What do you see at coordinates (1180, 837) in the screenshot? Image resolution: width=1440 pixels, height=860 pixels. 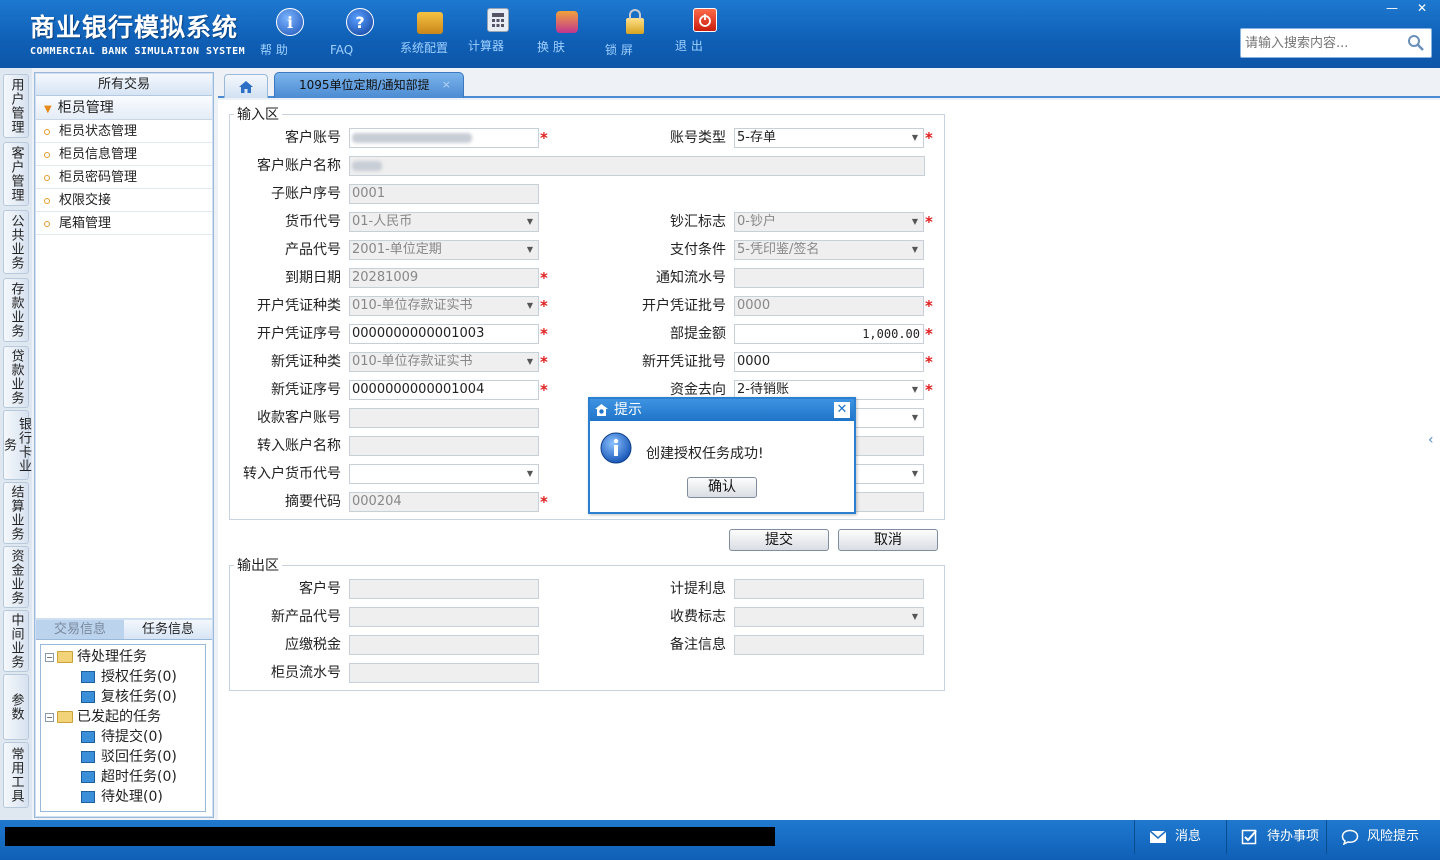 I see `status-messages-button: 消息` at bounding box center [1180, 837].